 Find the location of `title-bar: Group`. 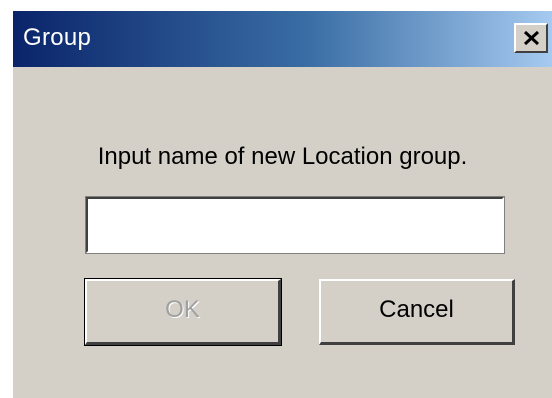

title-bar: Group is located at coordinates (282, 39).